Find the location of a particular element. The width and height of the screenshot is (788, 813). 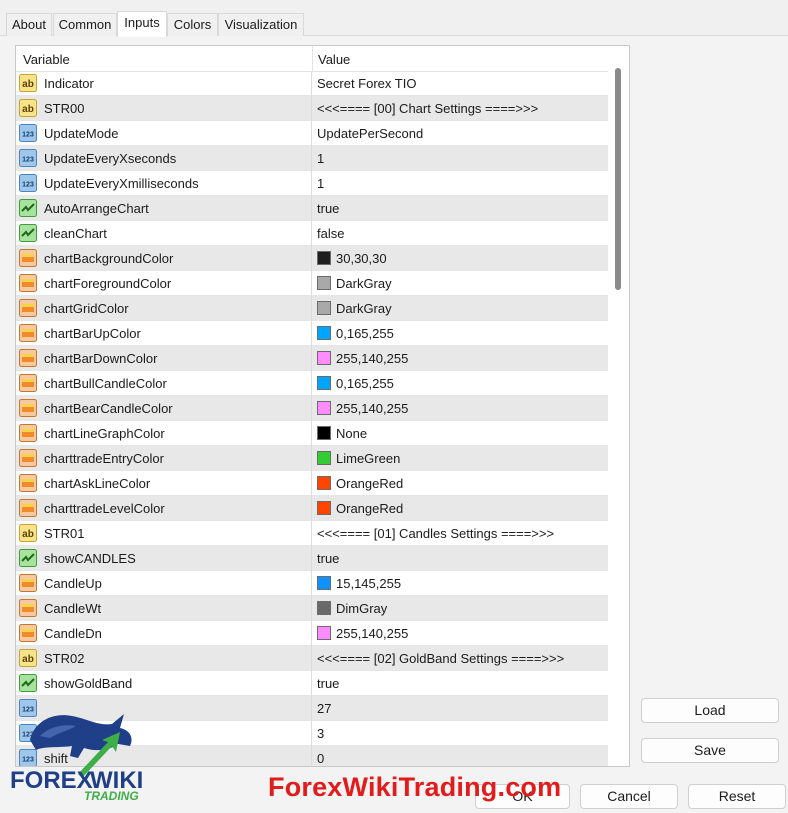

variable-value: 15,145,255 is located at coordinates (368, 583).